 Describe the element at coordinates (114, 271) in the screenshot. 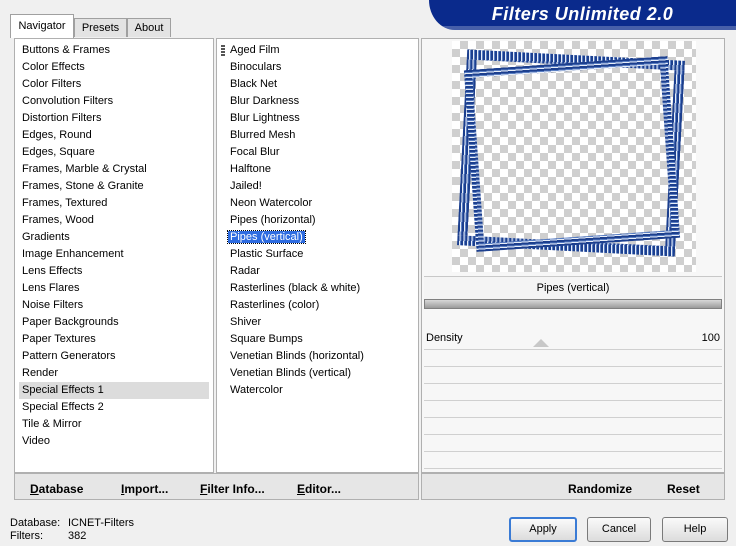

I see `category-list-item: Lens Effects` at that location.